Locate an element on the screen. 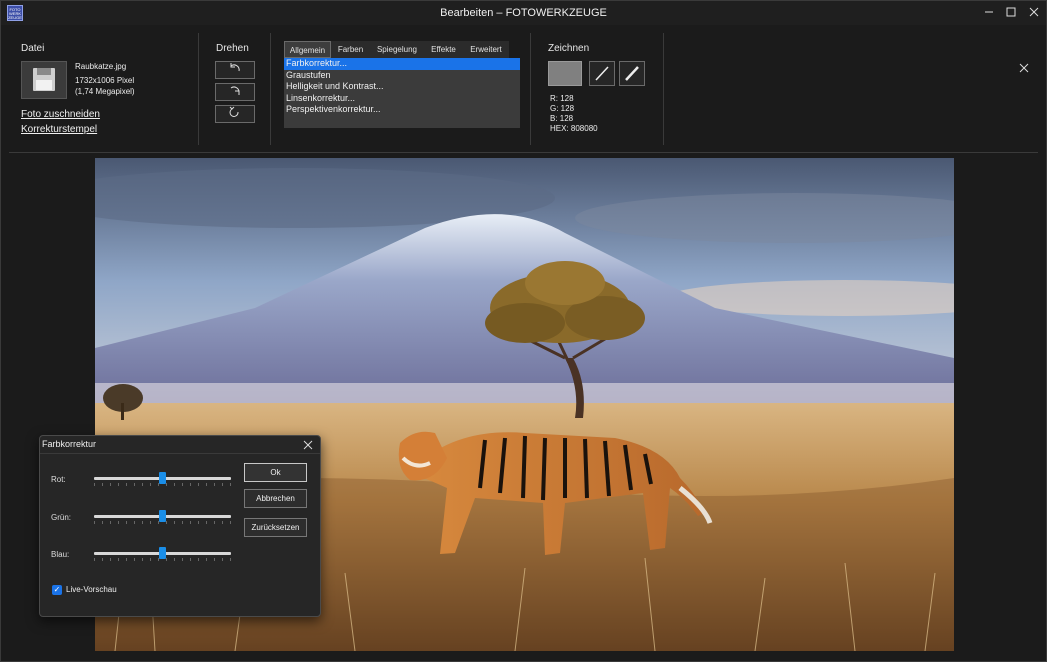 The image size is (1047, 662). slider-thumb-green is located at coordinates (162, 516).